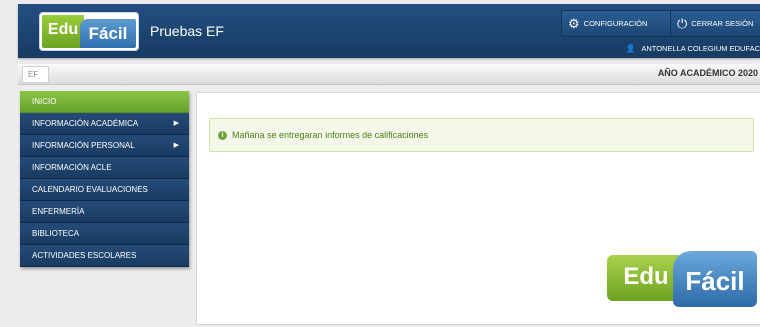 Image resolution: width=760 pixels, height=327 pixels. What do you see at coordinates (44, 101) in the screenshot?
I see `sidebar-item-label: INICIO` at bounding box center [44, 101].